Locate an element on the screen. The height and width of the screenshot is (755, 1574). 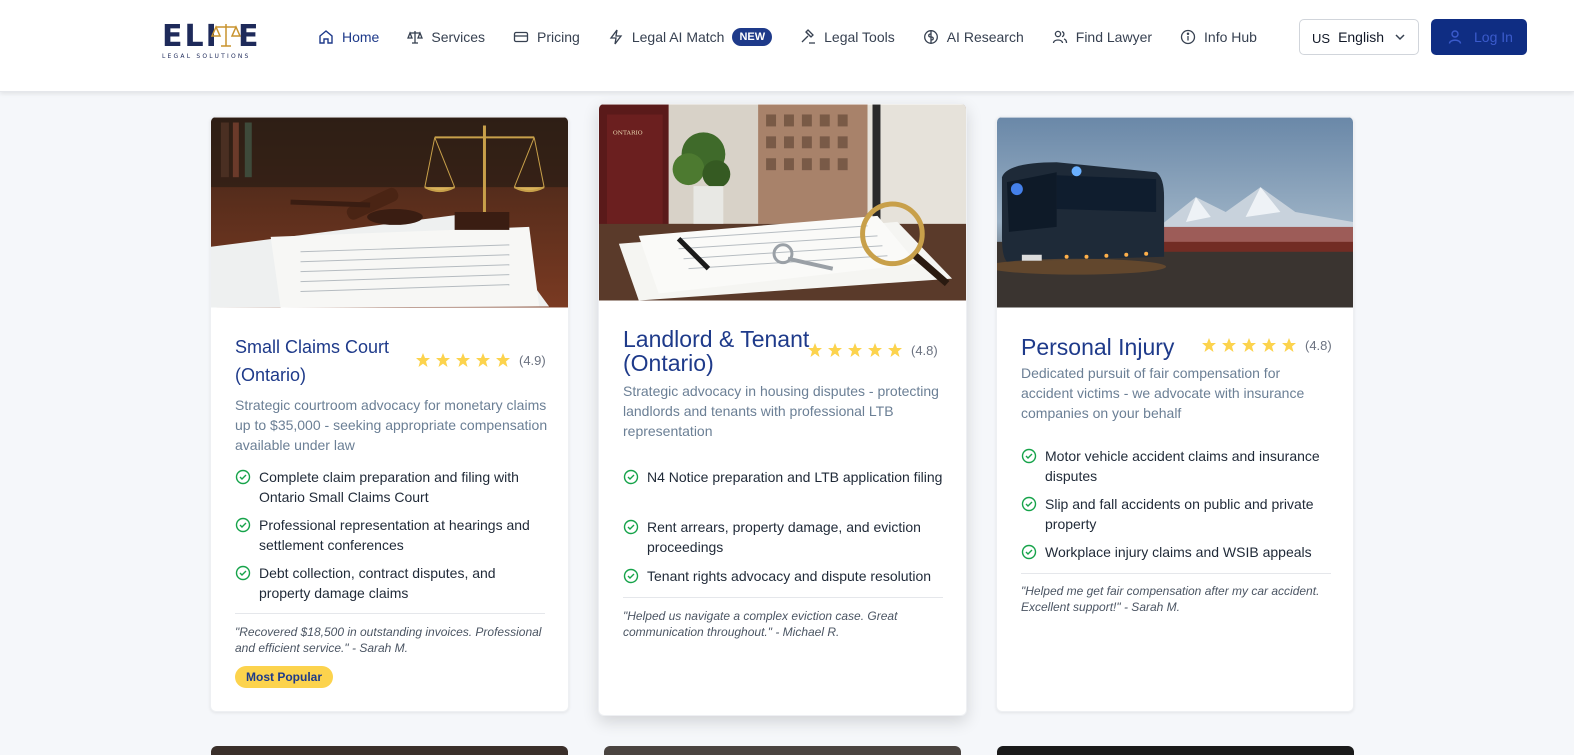
nav-item-label: AI Research is located at coordinates (985, 37).